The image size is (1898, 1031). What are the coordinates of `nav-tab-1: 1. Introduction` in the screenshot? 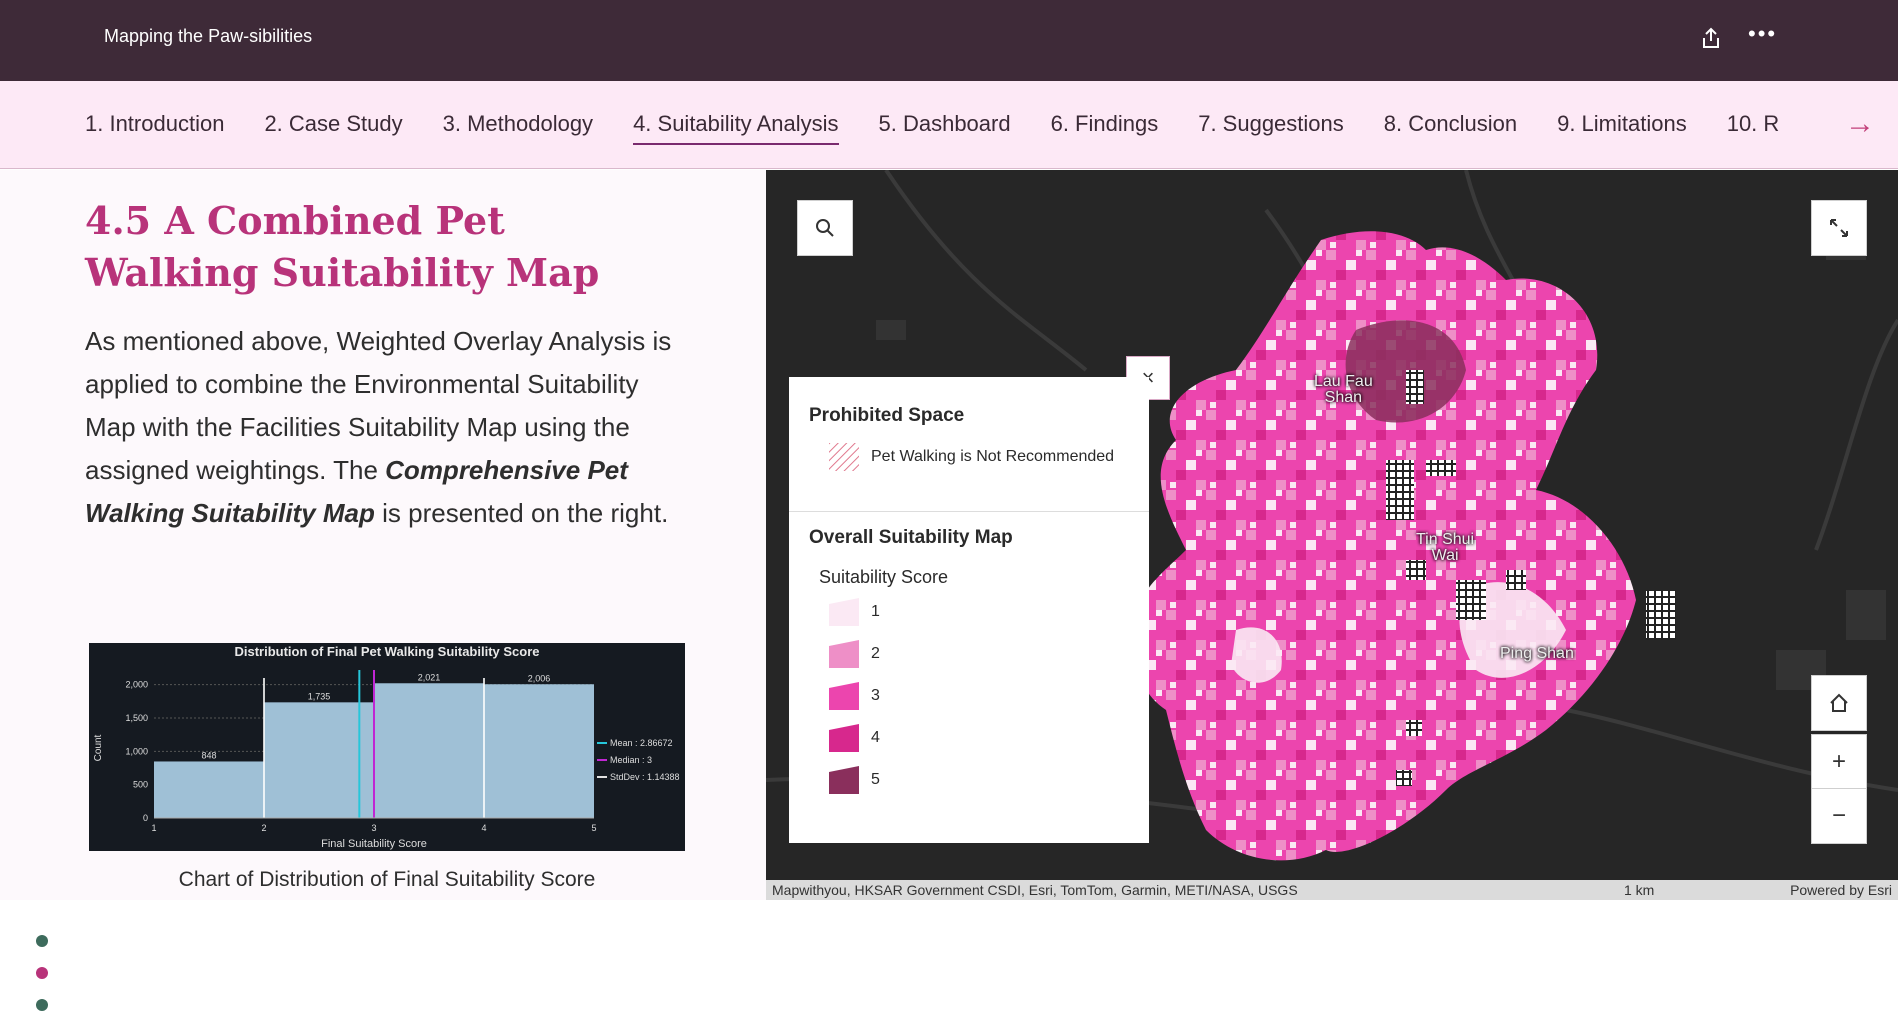 It's located at (154, 124).